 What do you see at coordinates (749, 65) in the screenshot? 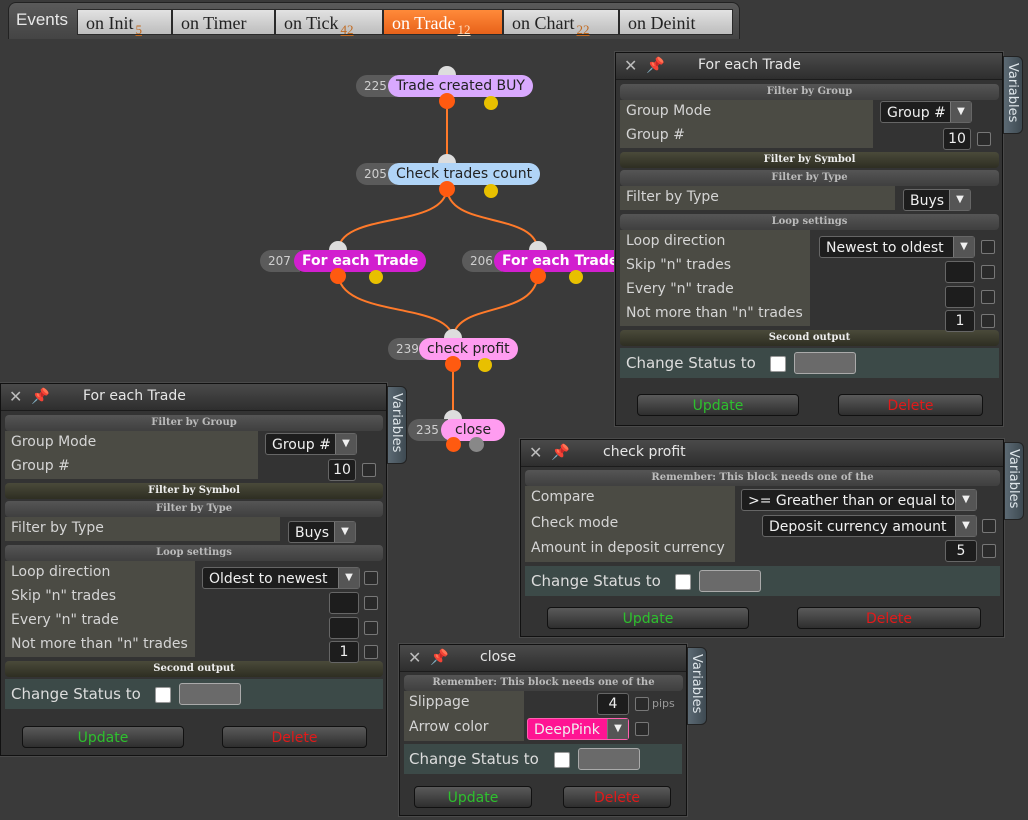
I see `panel-title: For each Trade` at bounding box center [749, 65].